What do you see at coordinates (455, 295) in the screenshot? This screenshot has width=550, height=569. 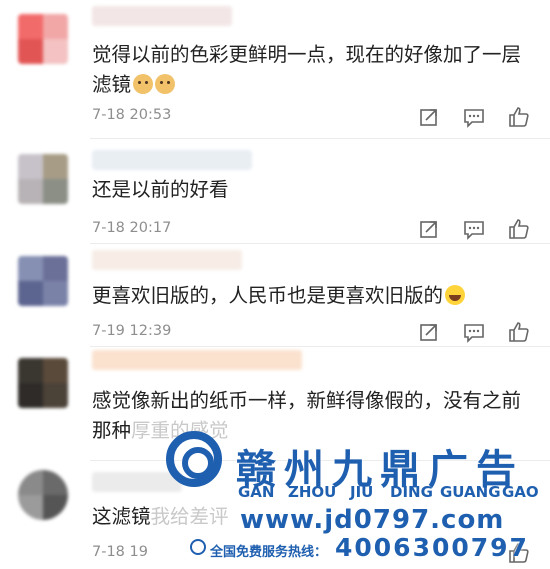 I see `laughing-emoji` at bounding box center [455, 295].